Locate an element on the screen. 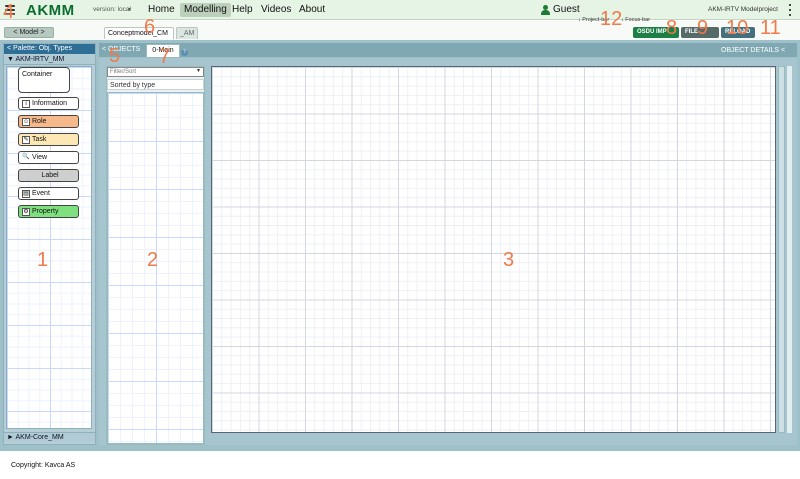 This screenshot has height=479, width=800. magnifier-icon: 🔍 is located at coordinates (26, 156).